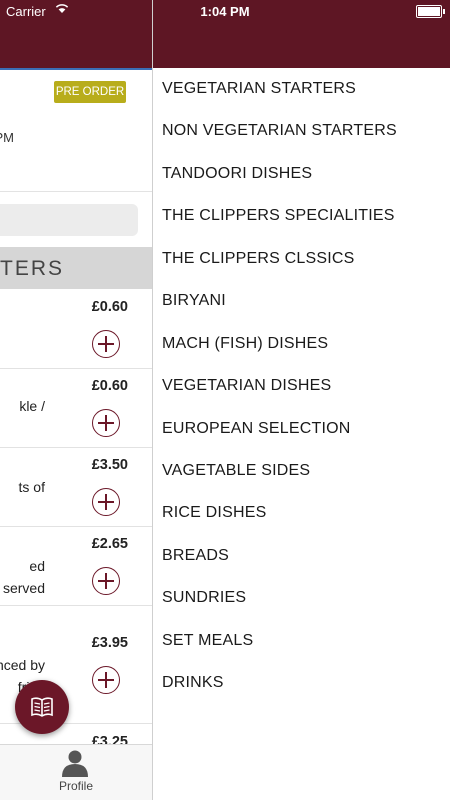 The image size is (450, 800). What do you see at coordinates (90, 92) in the screenshot?
I see `pre-order-button: PRE ORDER` at bounding box center [90, 92].